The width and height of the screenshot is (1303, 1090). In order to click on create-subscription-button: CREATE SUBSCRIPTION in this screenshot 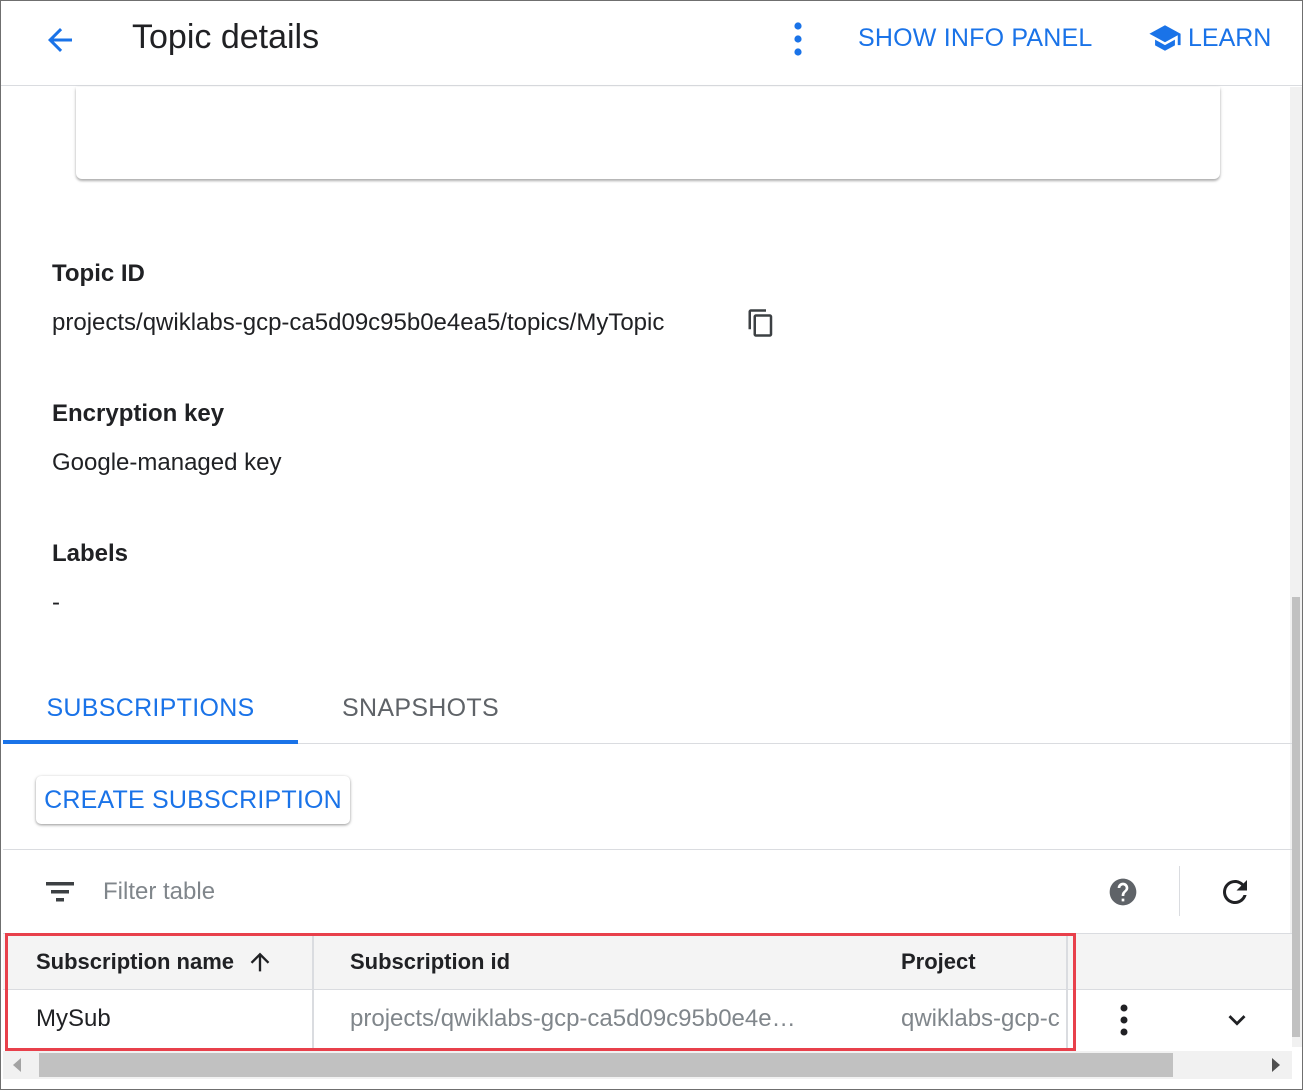, I will do `click(193, 800)`.